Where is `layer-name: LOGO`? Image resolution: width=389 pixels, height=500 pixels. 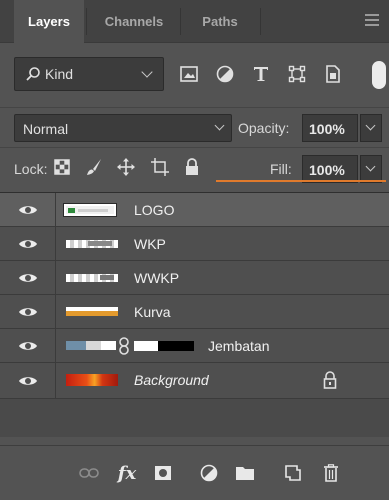
layer-name: LOGO is located at coordinates (154, 210).